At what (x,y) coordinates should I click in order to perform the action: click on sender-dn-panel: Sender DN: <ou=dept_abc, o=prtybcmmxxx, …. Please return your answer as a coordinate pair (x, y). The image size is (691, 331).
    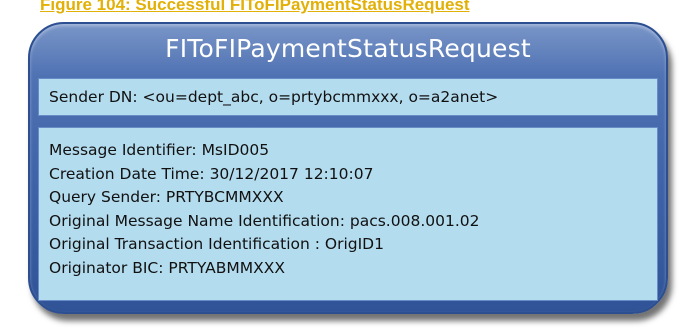
    Looking at the image, I should click on (348, 97).